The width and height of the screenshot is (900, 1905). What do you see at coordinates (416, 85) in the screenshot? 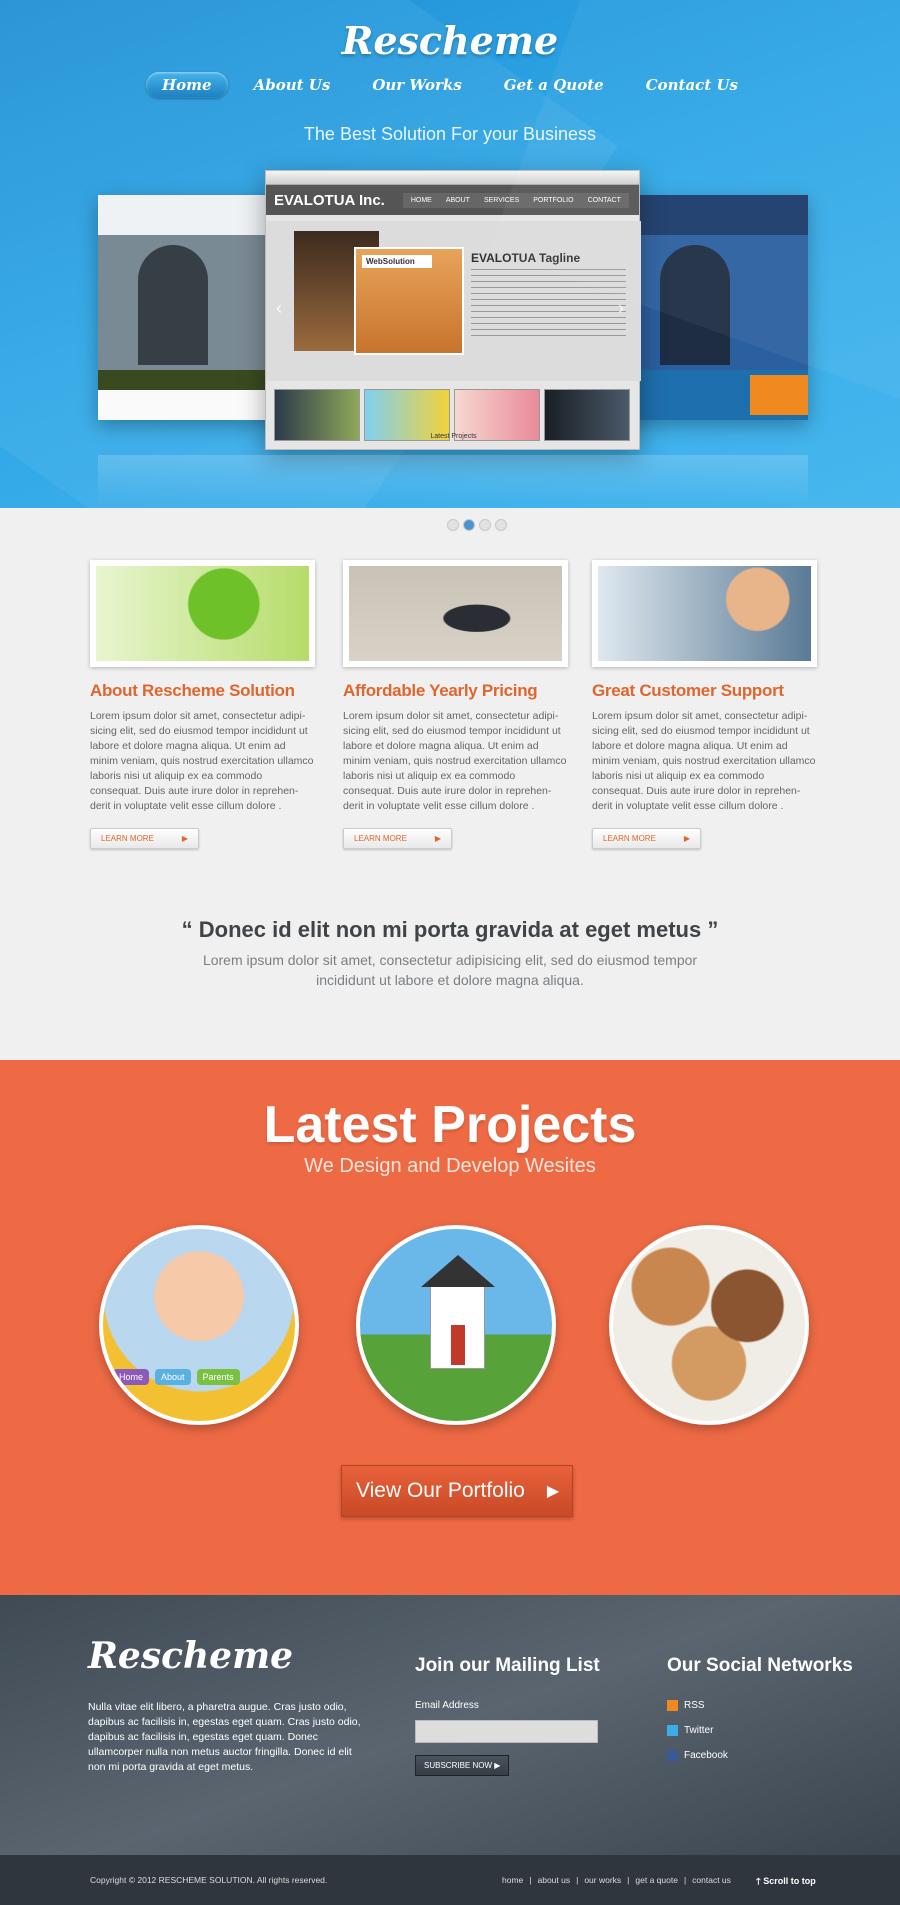
I see `nav-our-works: Our Works` at bounding box center [416, 85].